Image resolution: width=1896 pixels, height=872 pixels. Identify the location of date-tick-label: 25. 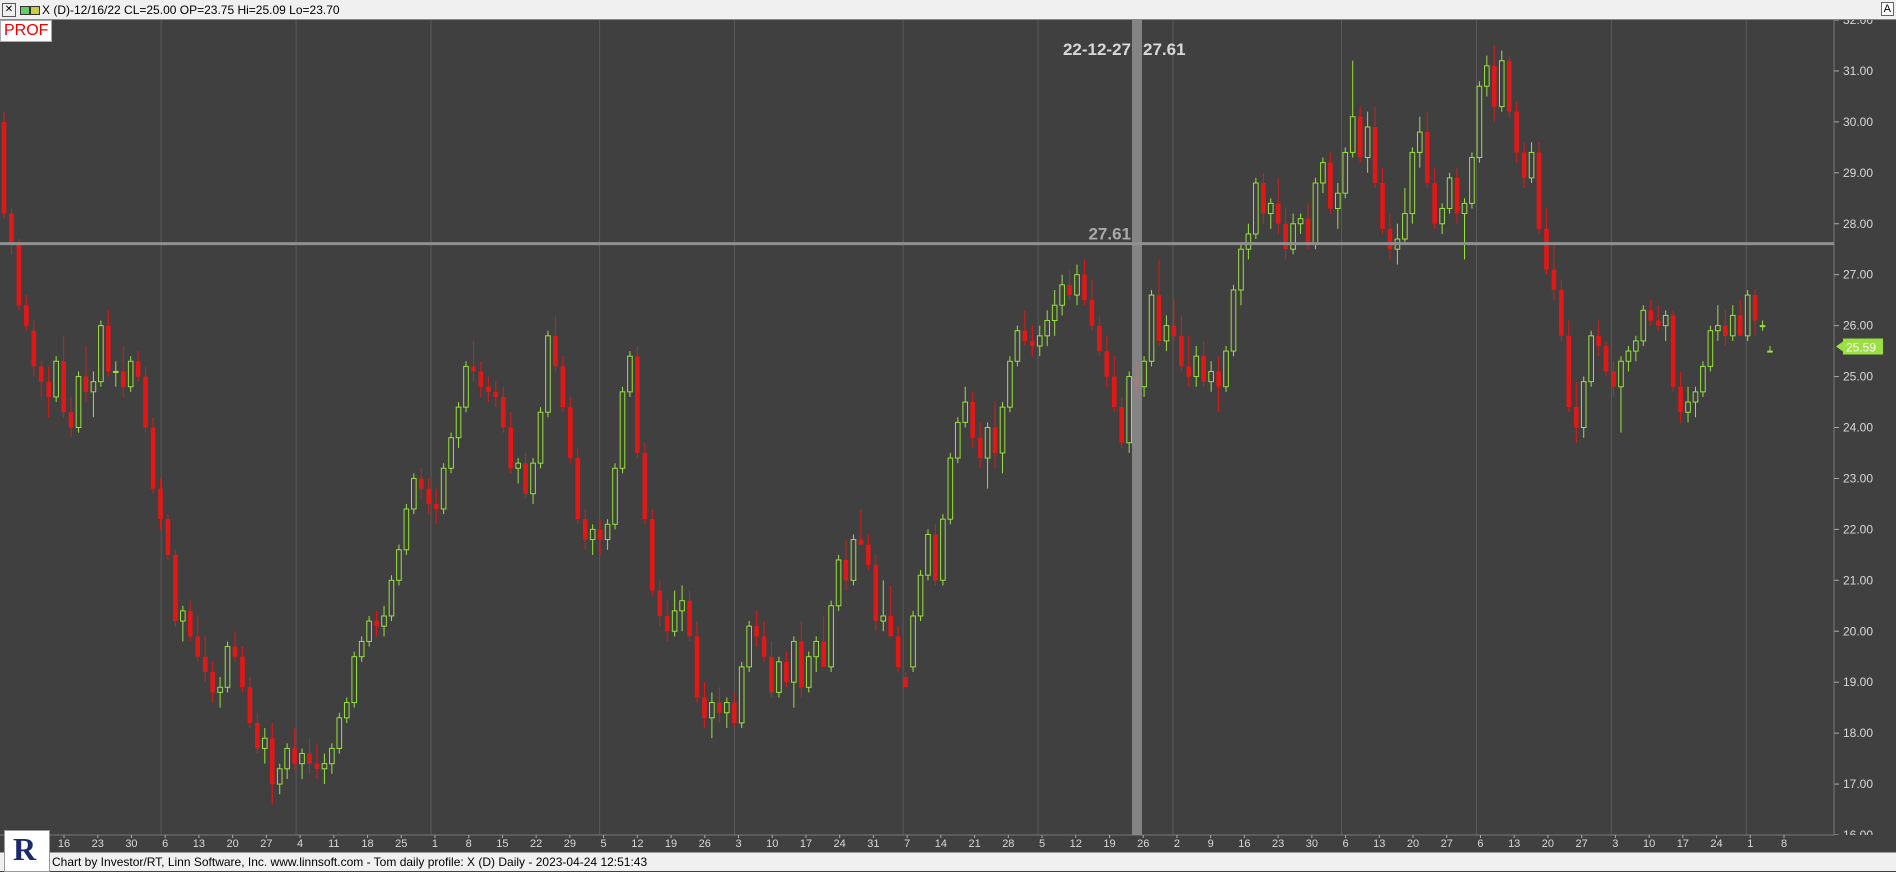
(401, 844).